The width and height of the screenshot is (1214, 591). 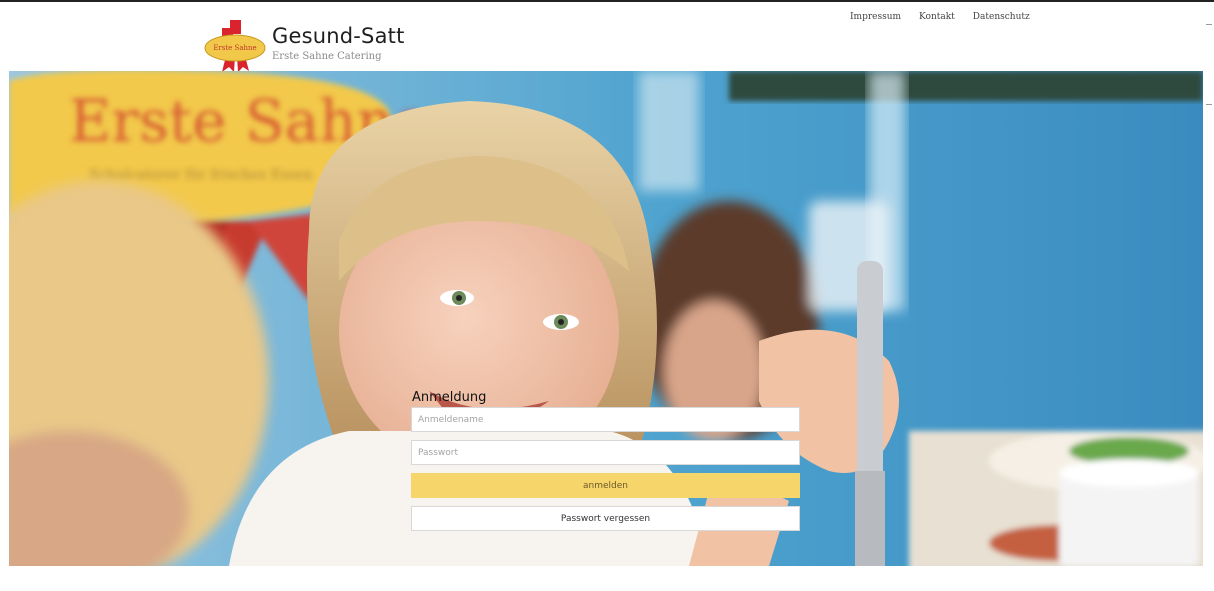 What do you see at coordinates (338, 36) in the screenshot?
I see `site-title: Gesund-Satt` at bounding box center [338, 36].